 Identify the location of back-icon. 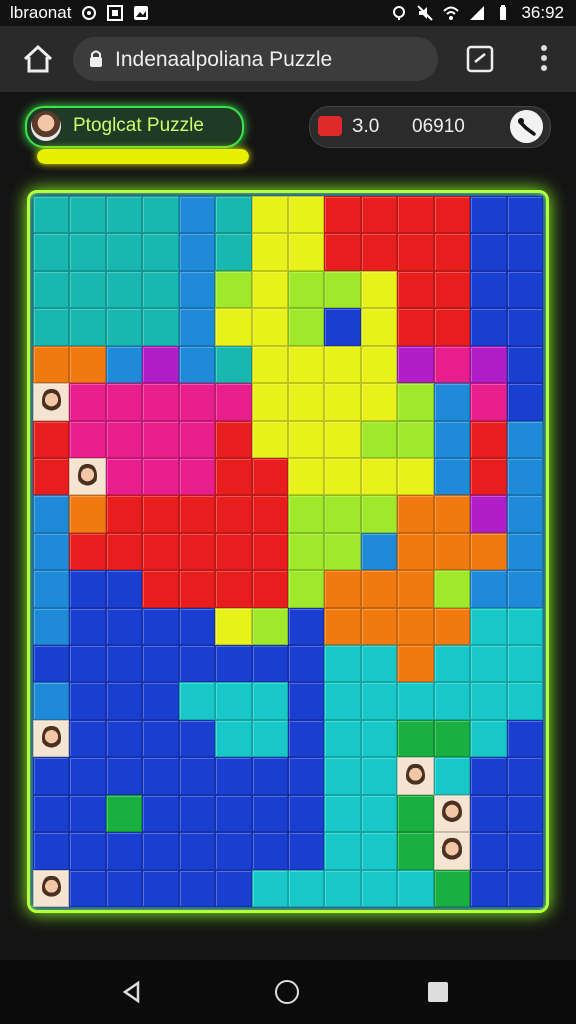
(132, 992).